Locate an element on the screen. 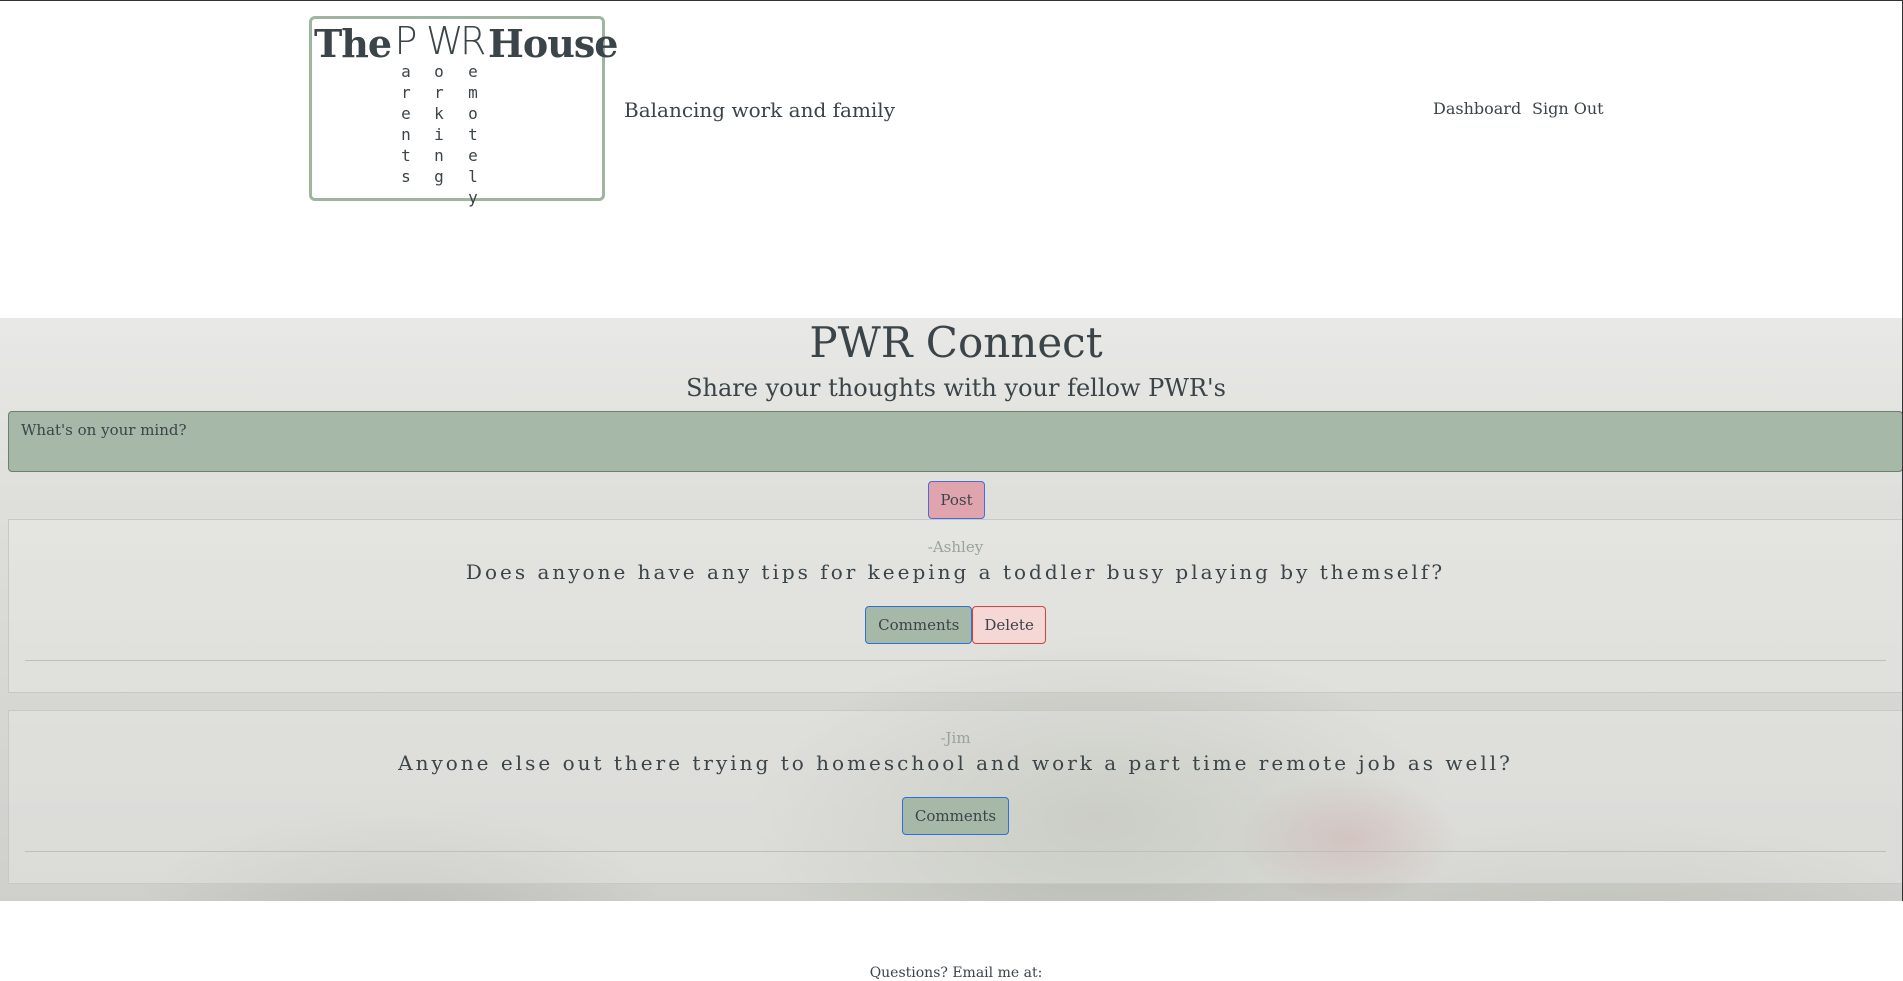  site-tagline: Balancing work and family is located at coordinates (760, 110).